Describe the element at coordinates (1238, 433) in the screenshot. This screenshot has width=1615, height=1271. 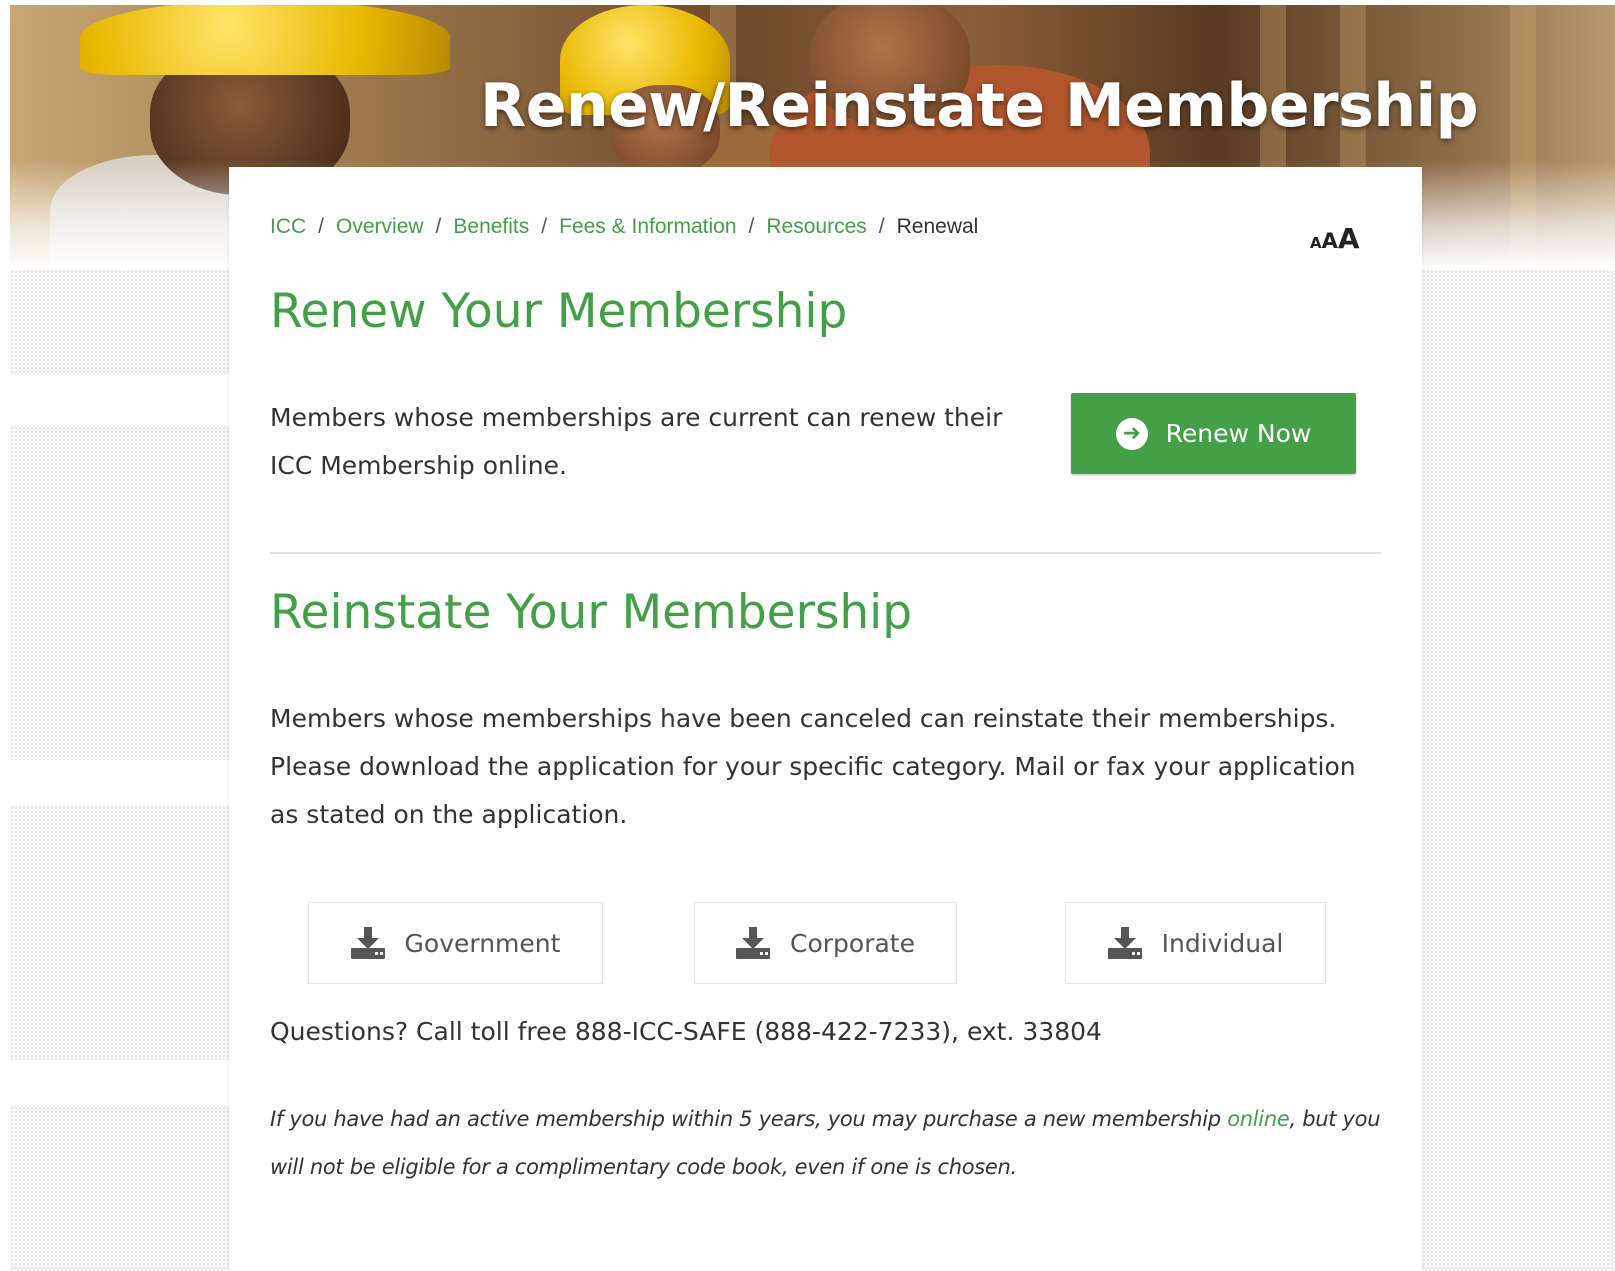
I see `renew-now-label: Renew Now` at that location.